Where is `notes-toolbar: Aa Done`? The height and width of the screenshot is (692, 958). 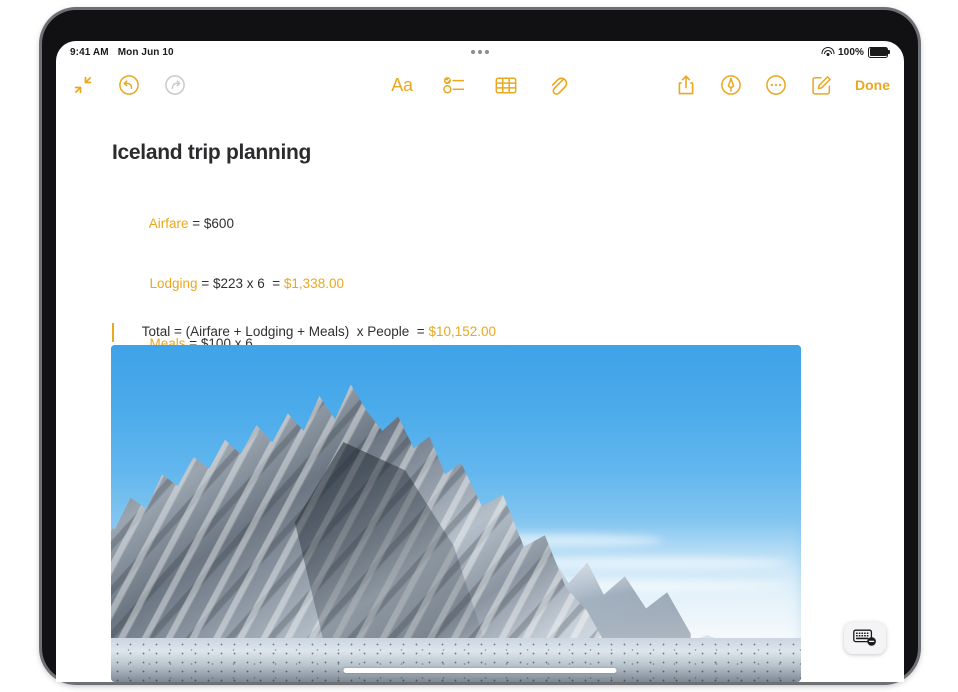
notes-toolbar: Aa Done is located at coordinates (480, 85).